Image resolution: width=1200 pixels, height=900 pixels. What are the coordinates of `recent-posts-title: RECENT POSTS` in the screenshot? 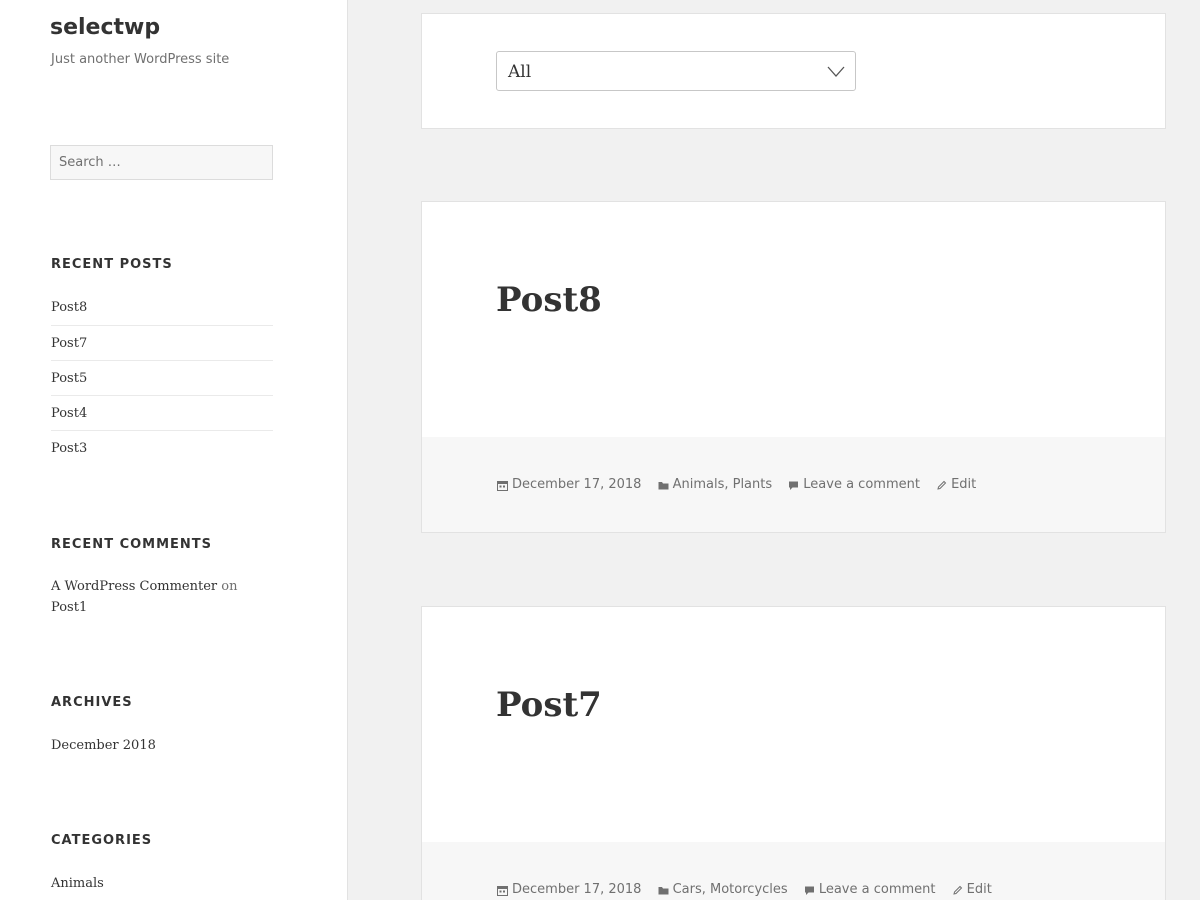 It's located at (112, 264).